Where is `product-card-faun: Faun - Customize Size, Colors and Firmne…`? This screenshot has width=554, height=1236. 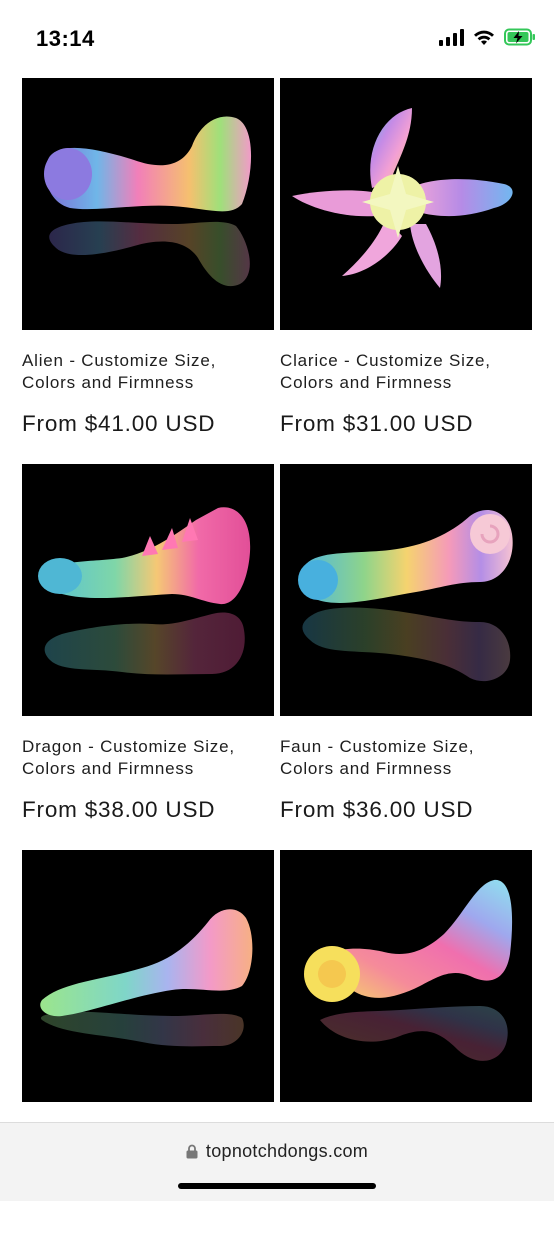
product-card-faun: Faun - Customize Size, Colors and Firmne… is located at coordinates (406, 657).